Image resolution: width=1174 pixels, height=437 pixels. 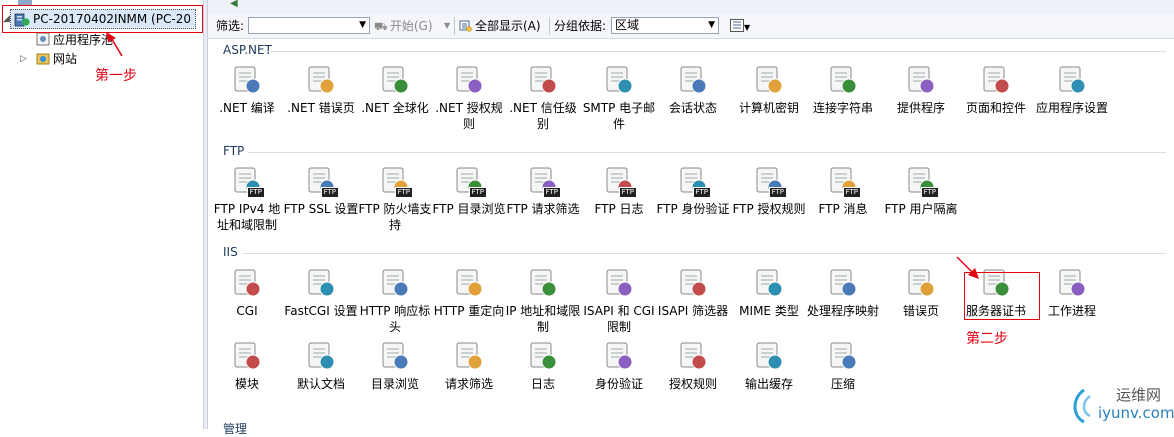 I want to click on feature-label: 处理程序映射, so click(x=842, y=311).